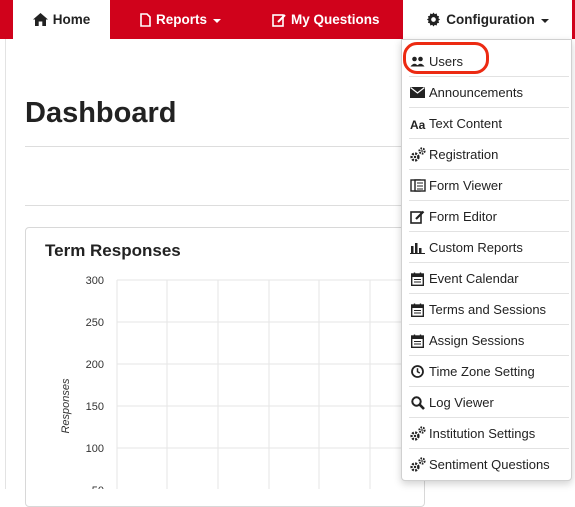 The width and height of the screenshot is (575, 507). I want to click on search-icon, so click(417, 402).